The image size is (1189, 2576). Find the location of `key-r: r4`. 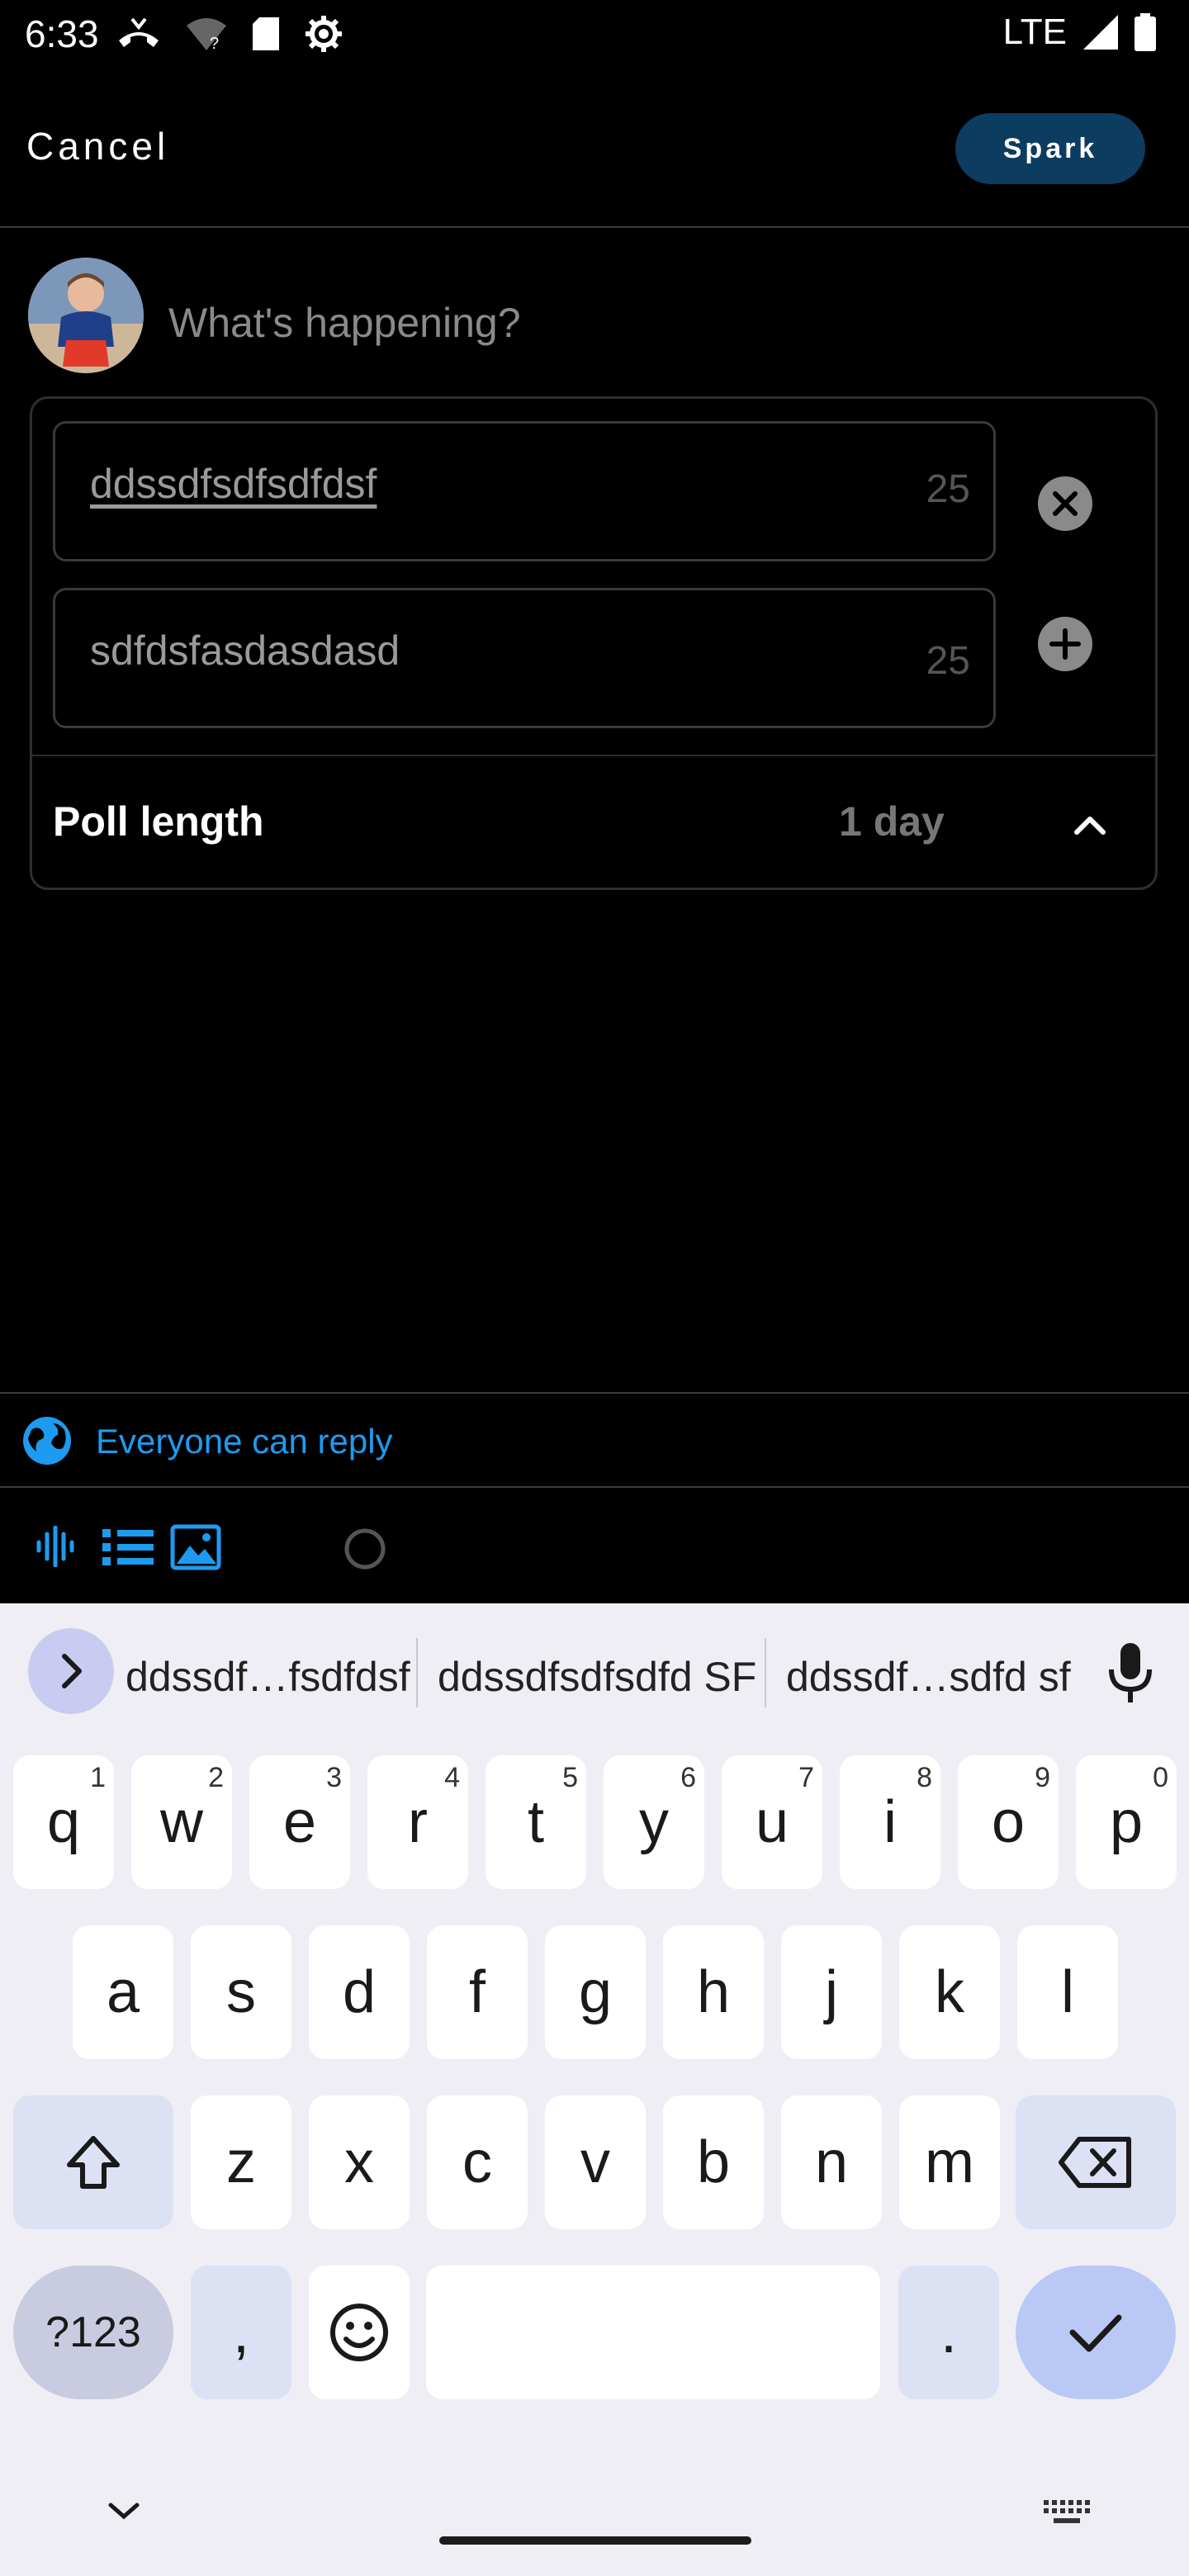

key-r: r4 is located at coordinates (417, 1822).